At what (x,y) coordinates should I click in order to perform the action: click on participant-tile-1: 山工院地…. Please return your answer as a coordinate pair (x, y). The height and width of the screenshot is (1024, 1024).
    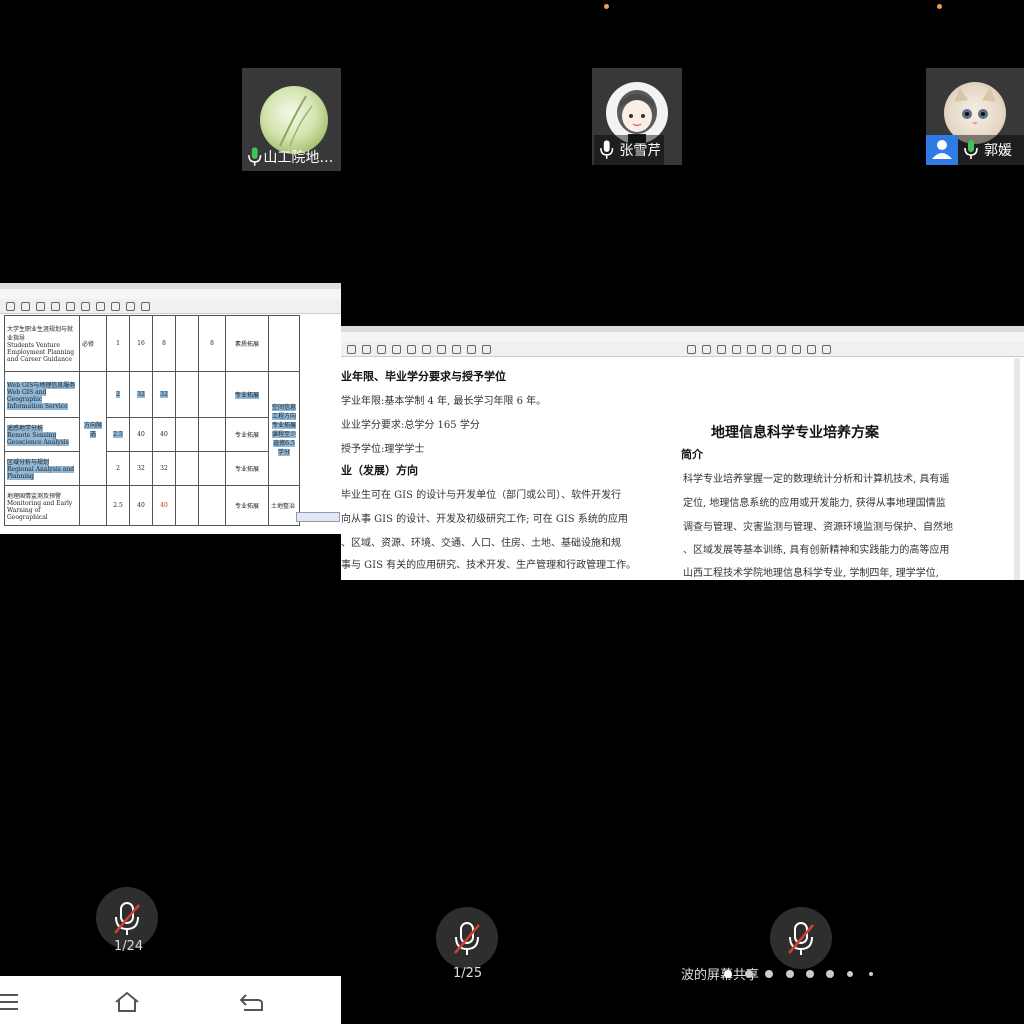
    Looking at the image, I should click on (291, 119).